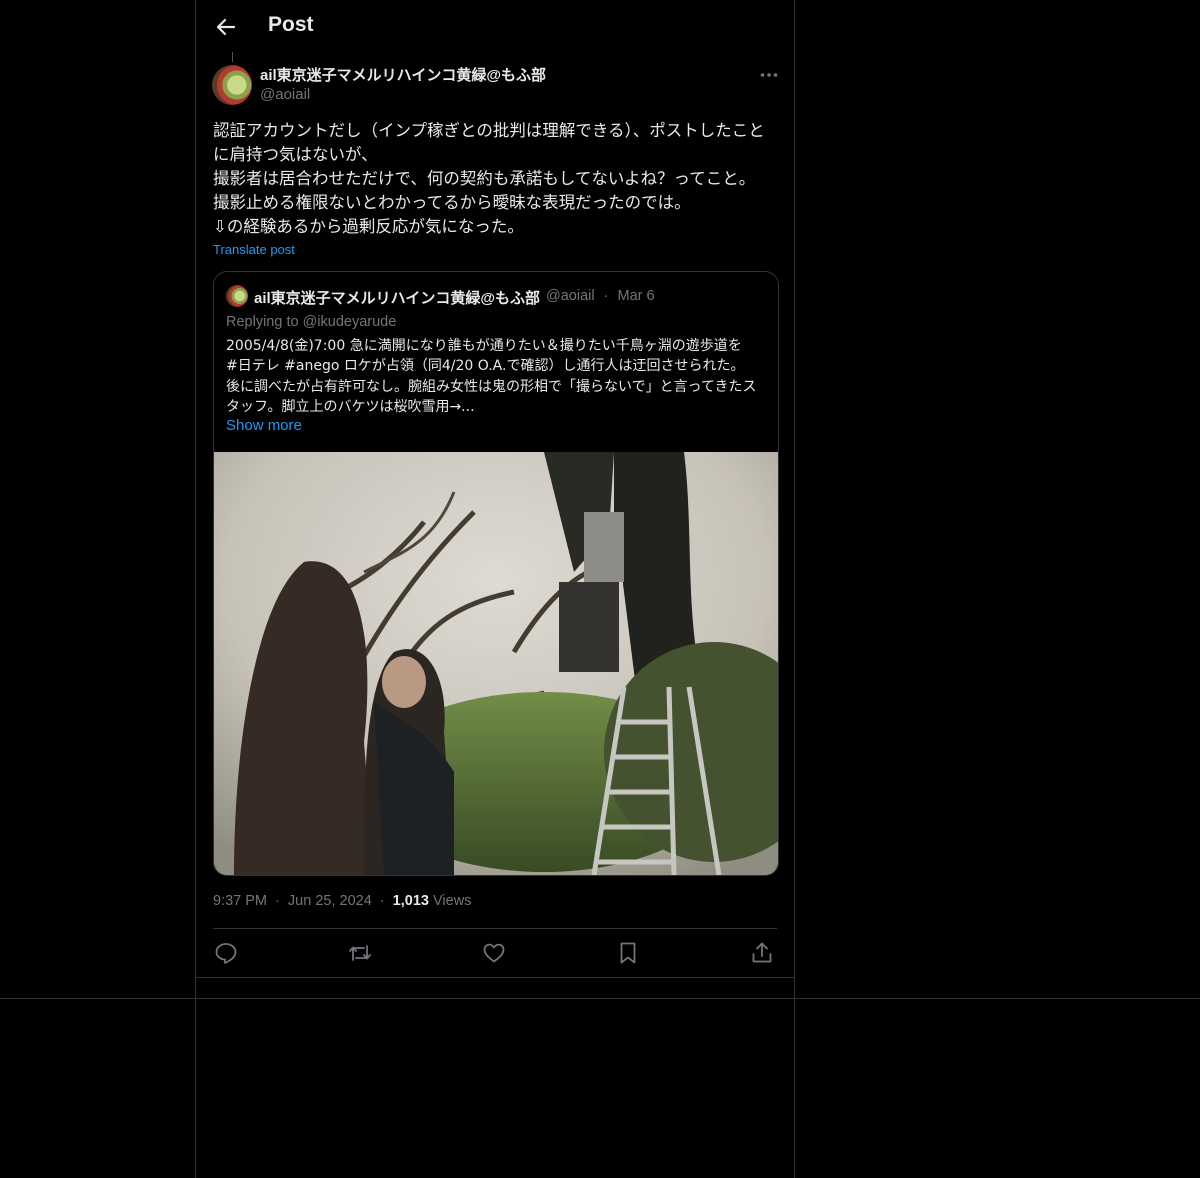 The width and height of the screenshot is (1200, 1178). Describe the element at coordinates (452, 901) in the screenshot. I see `views-label: Views` at that location.